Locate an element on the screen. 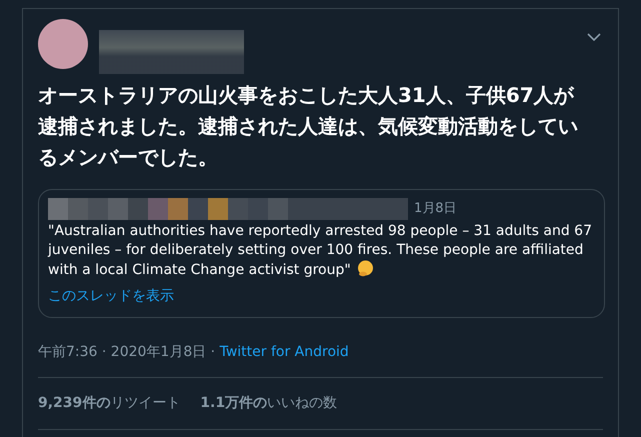 The height and width of the screenshot is (437, 641). source-link: Twitter for Android is located at coordinates (284, 352).